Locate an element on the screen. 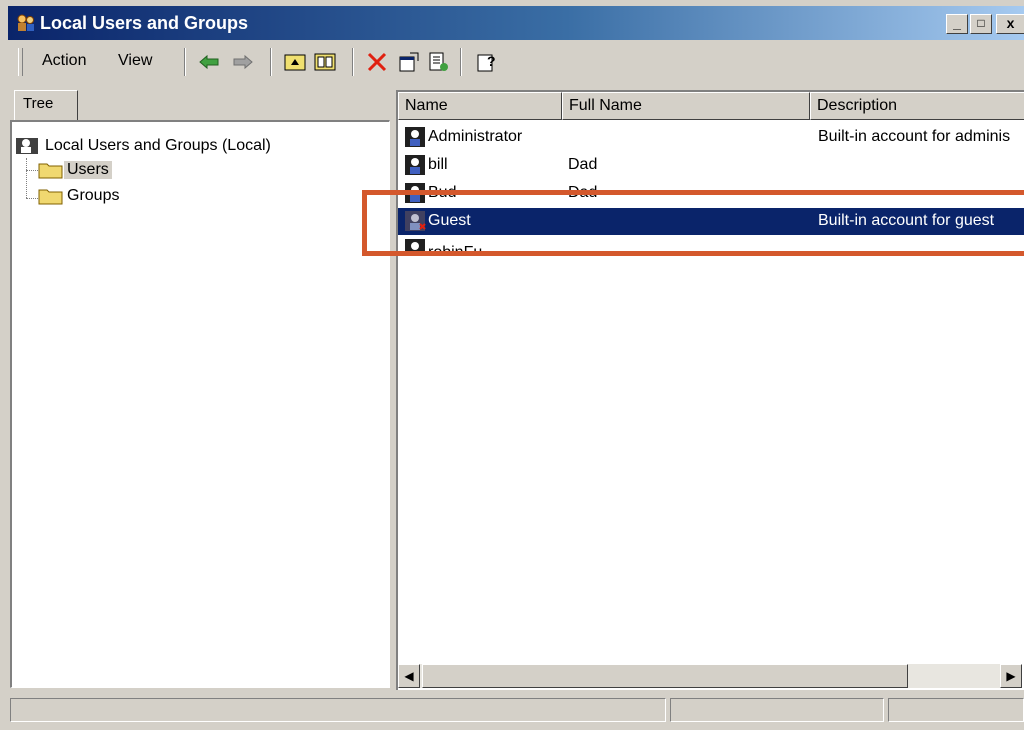  maximize-button: □ is located at coordinates (981, 24).